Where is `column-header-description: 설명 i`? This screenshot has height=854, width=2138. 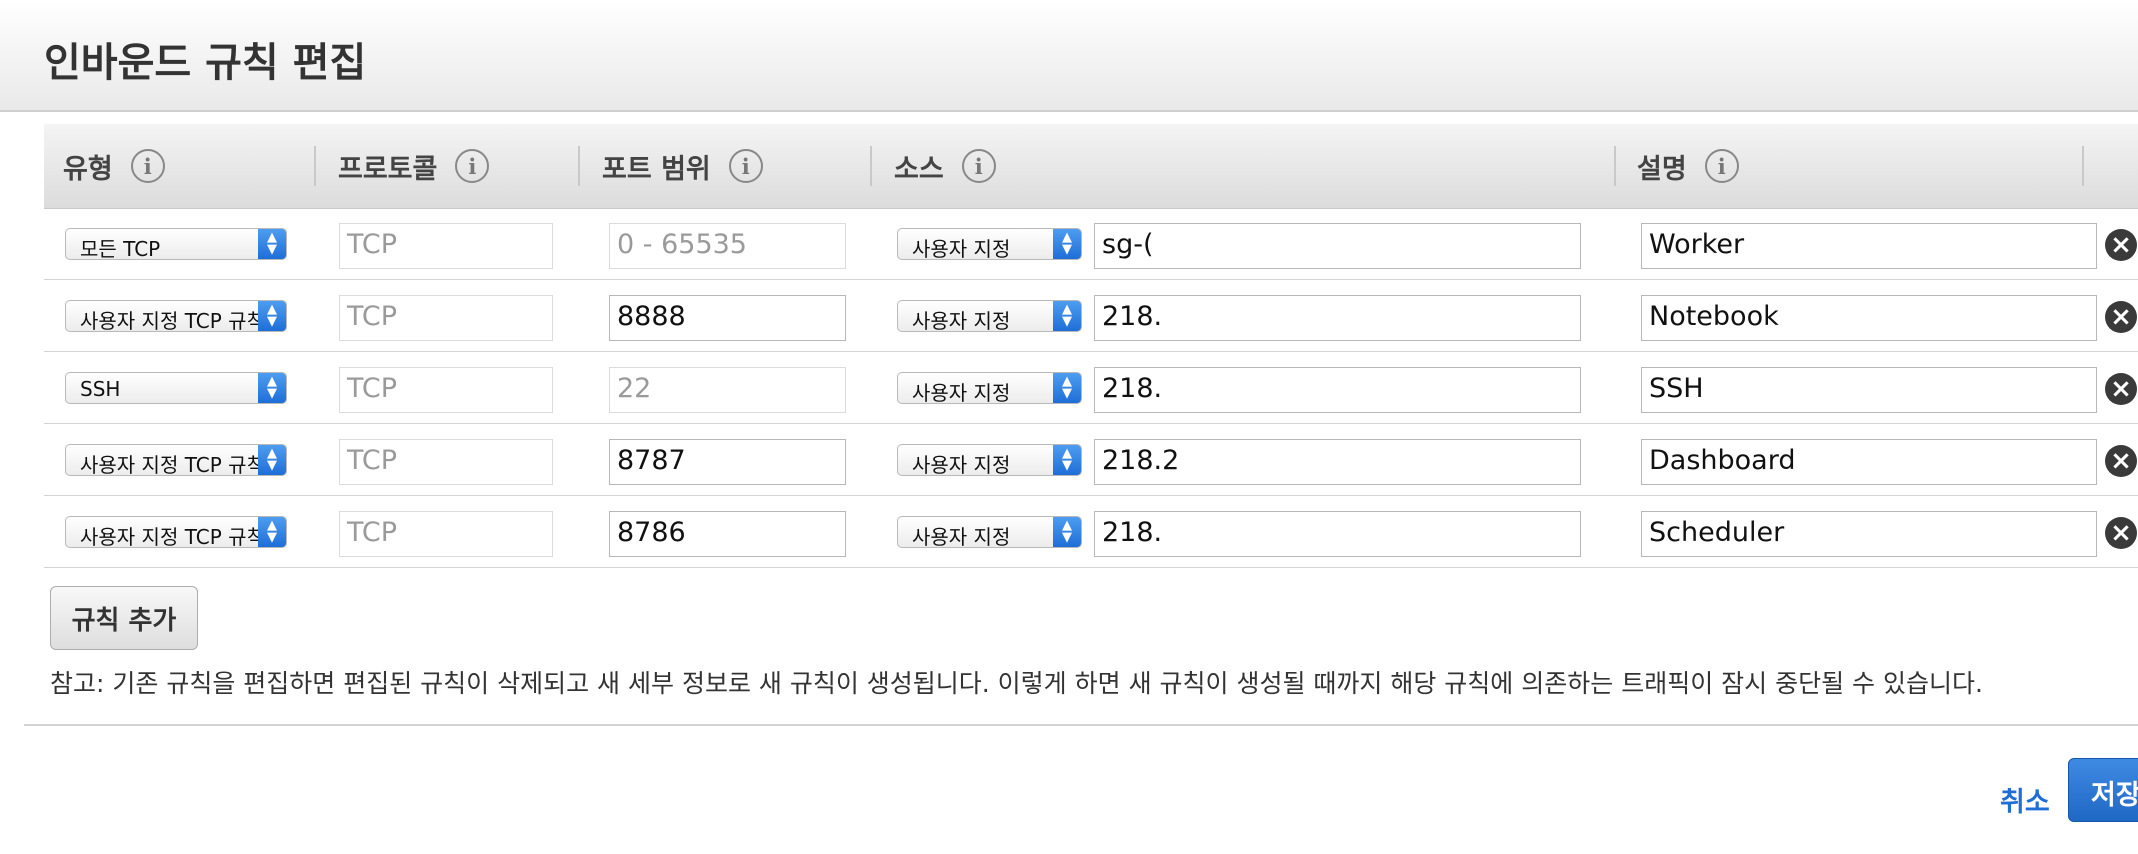 column-header-description: 설명 i is located at coordinates (1688, 166).